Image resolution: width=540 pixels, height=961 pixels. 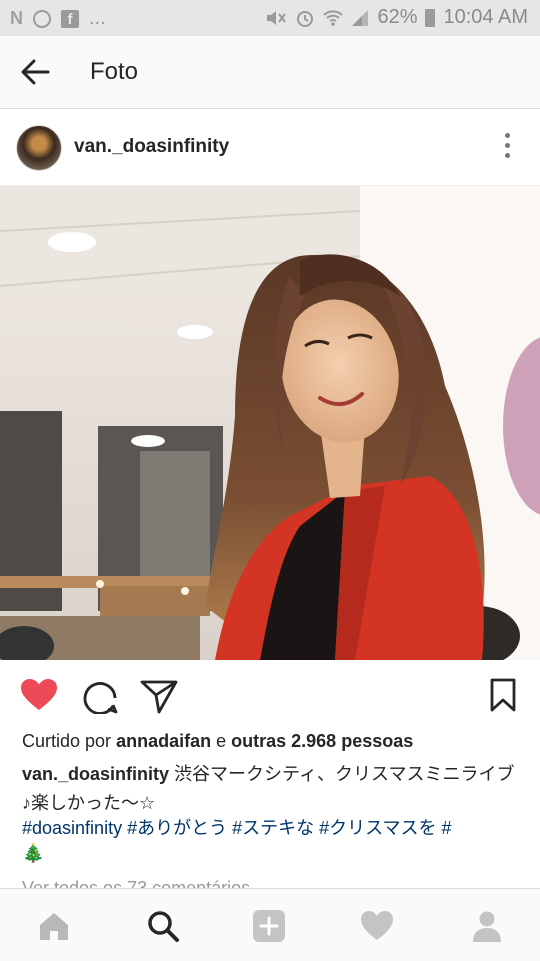 I want to click on n-icon: N, so click(x=16, y=18).